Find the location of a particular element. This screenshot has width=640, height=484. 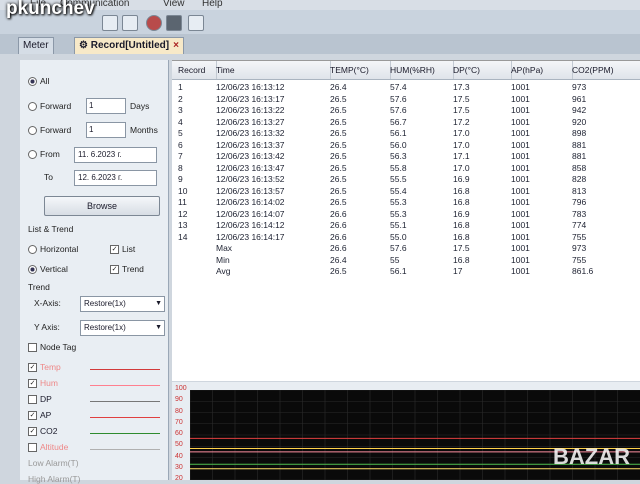

to-date-field: 12. 6.2023 г. is located at coordinates (115, 178).